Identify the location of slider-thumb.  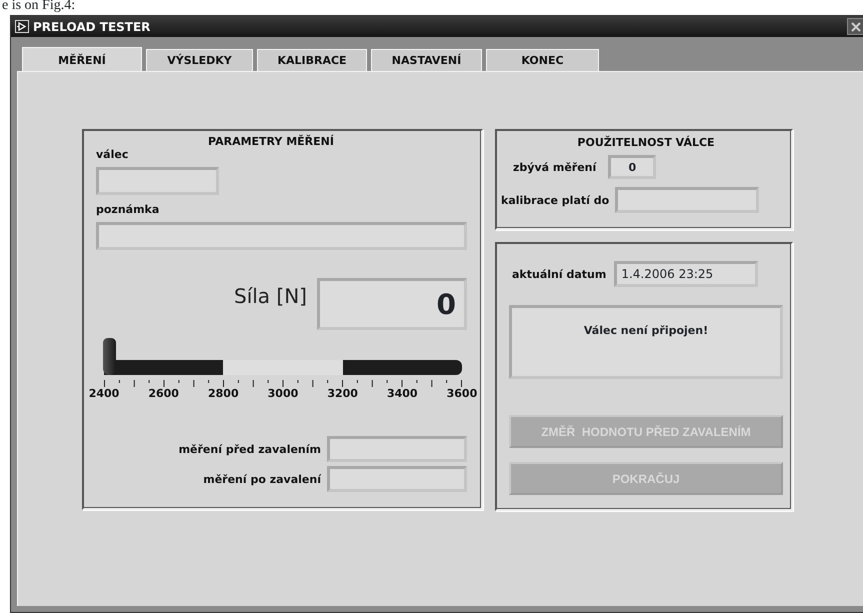
(109, 356).